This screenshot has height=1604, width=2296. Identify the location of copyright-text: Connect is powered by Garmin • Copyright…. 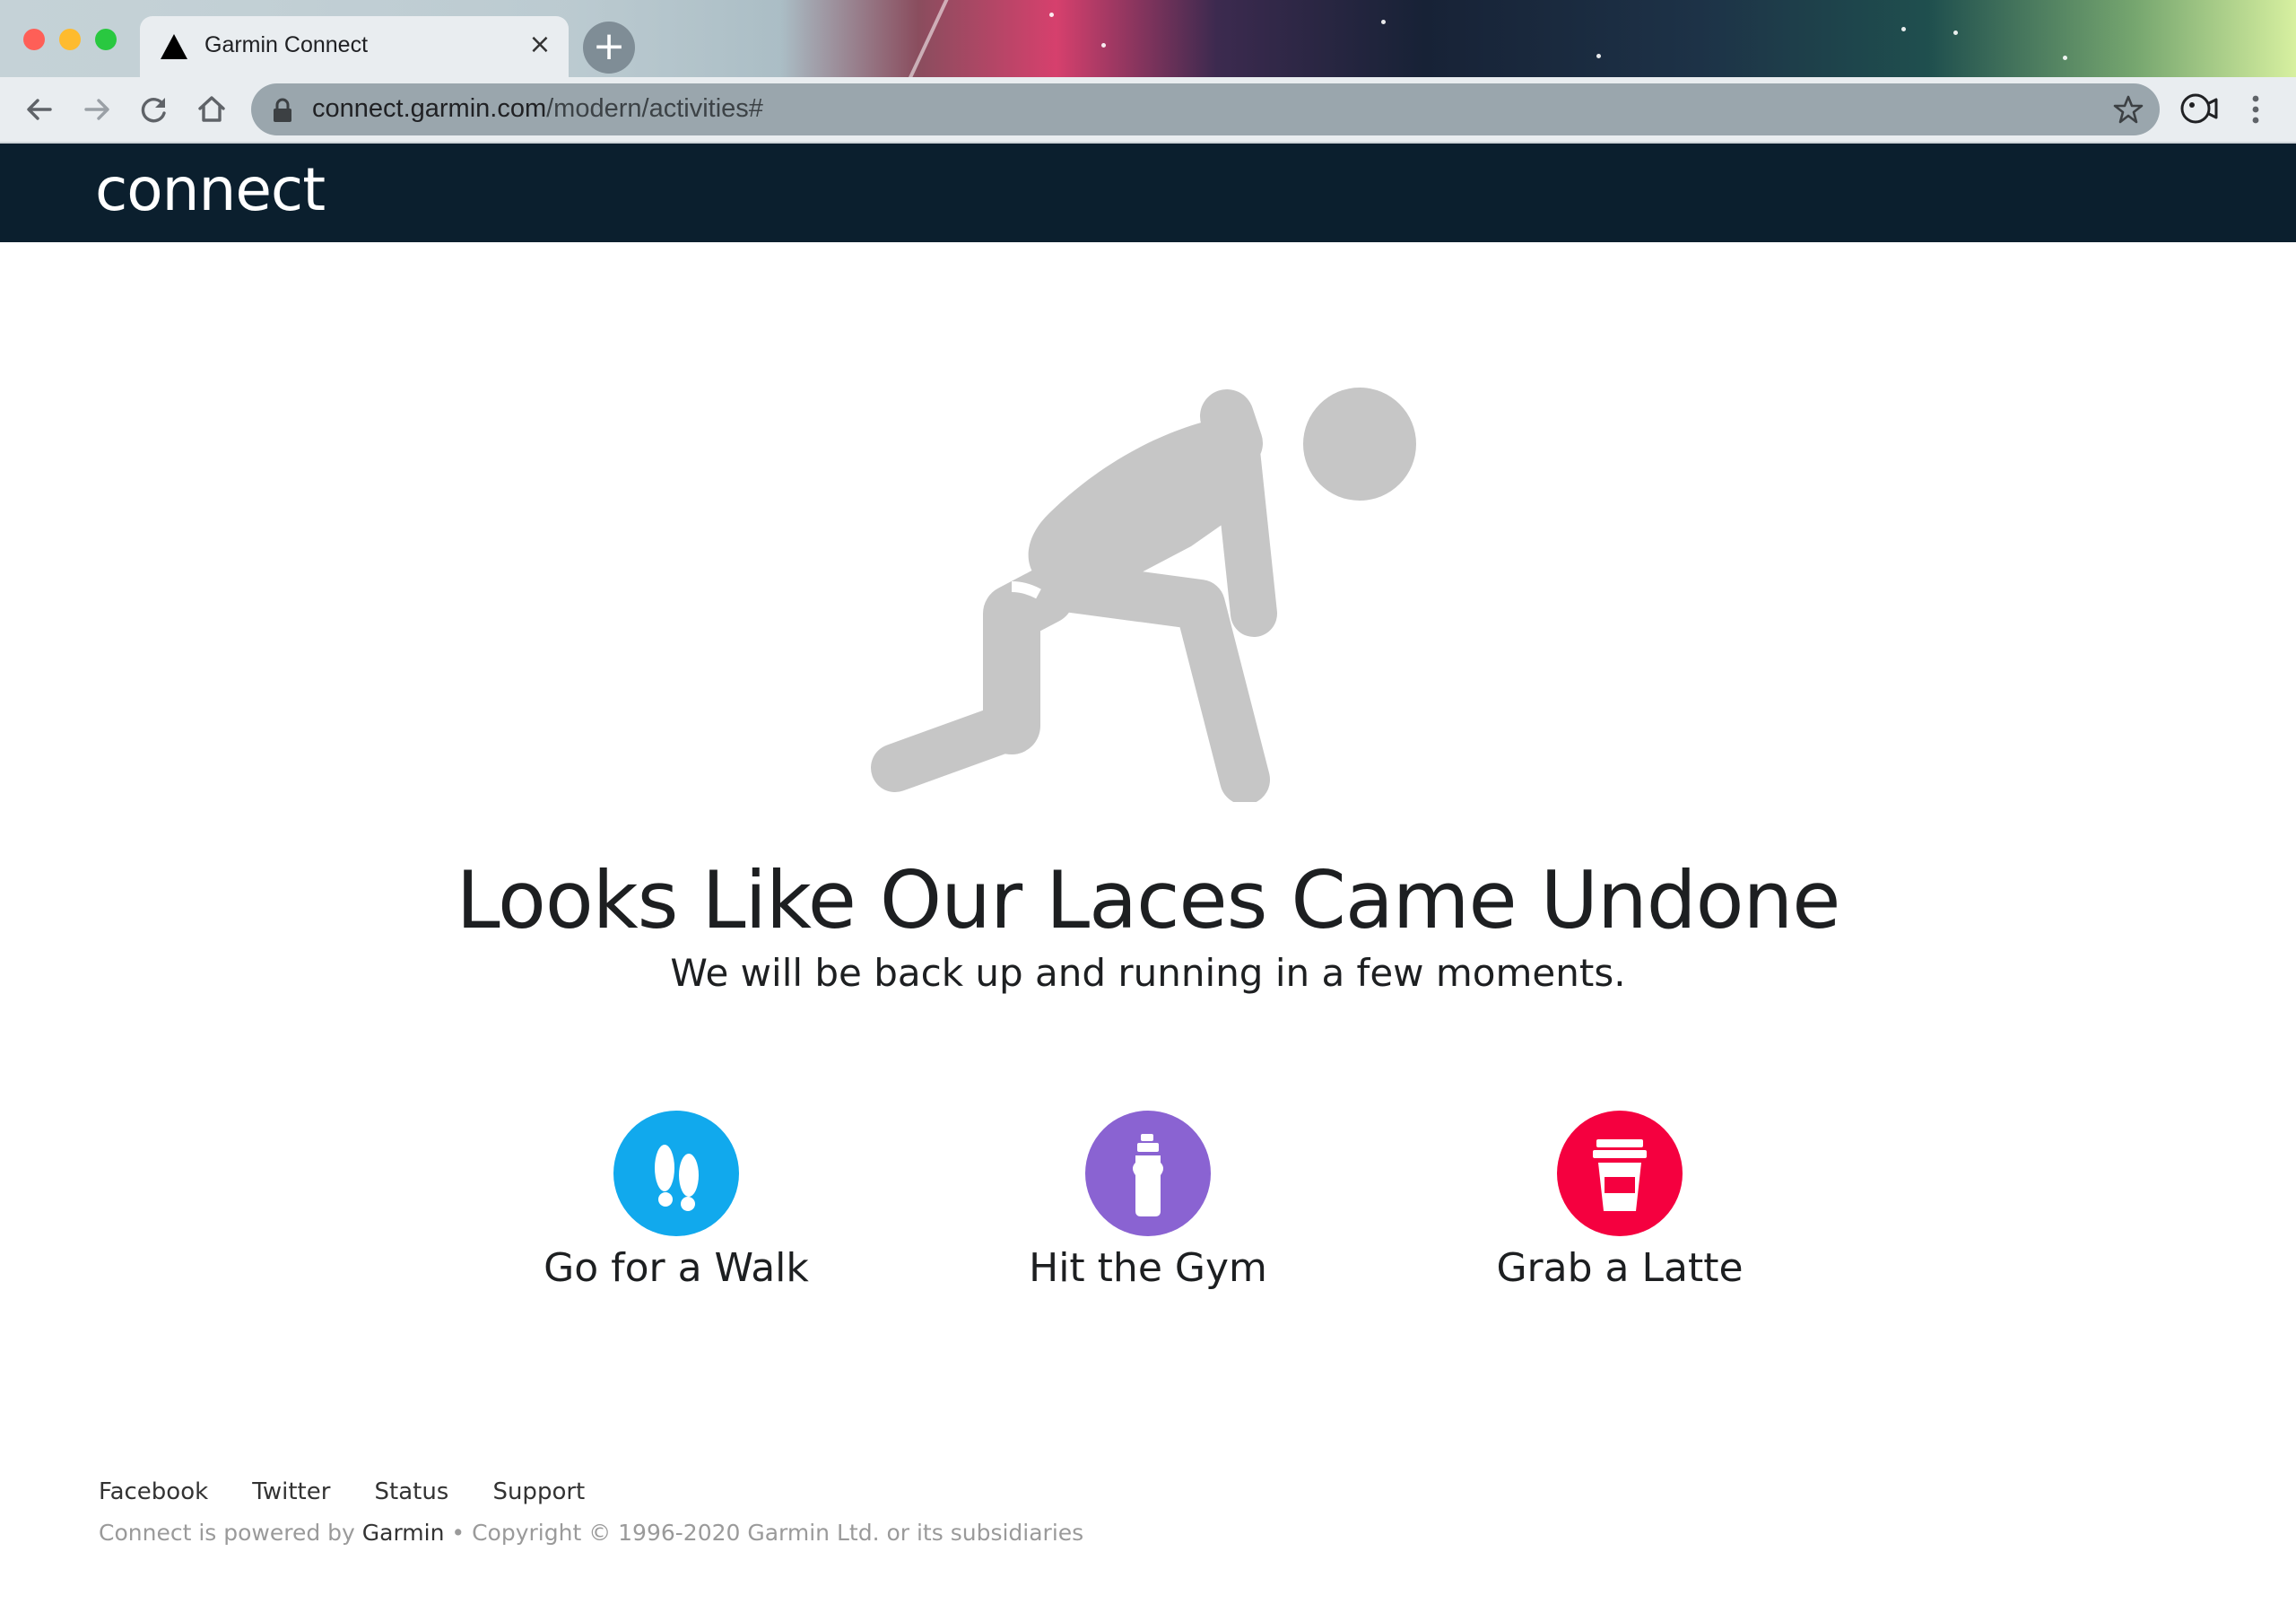
(591, 1533).